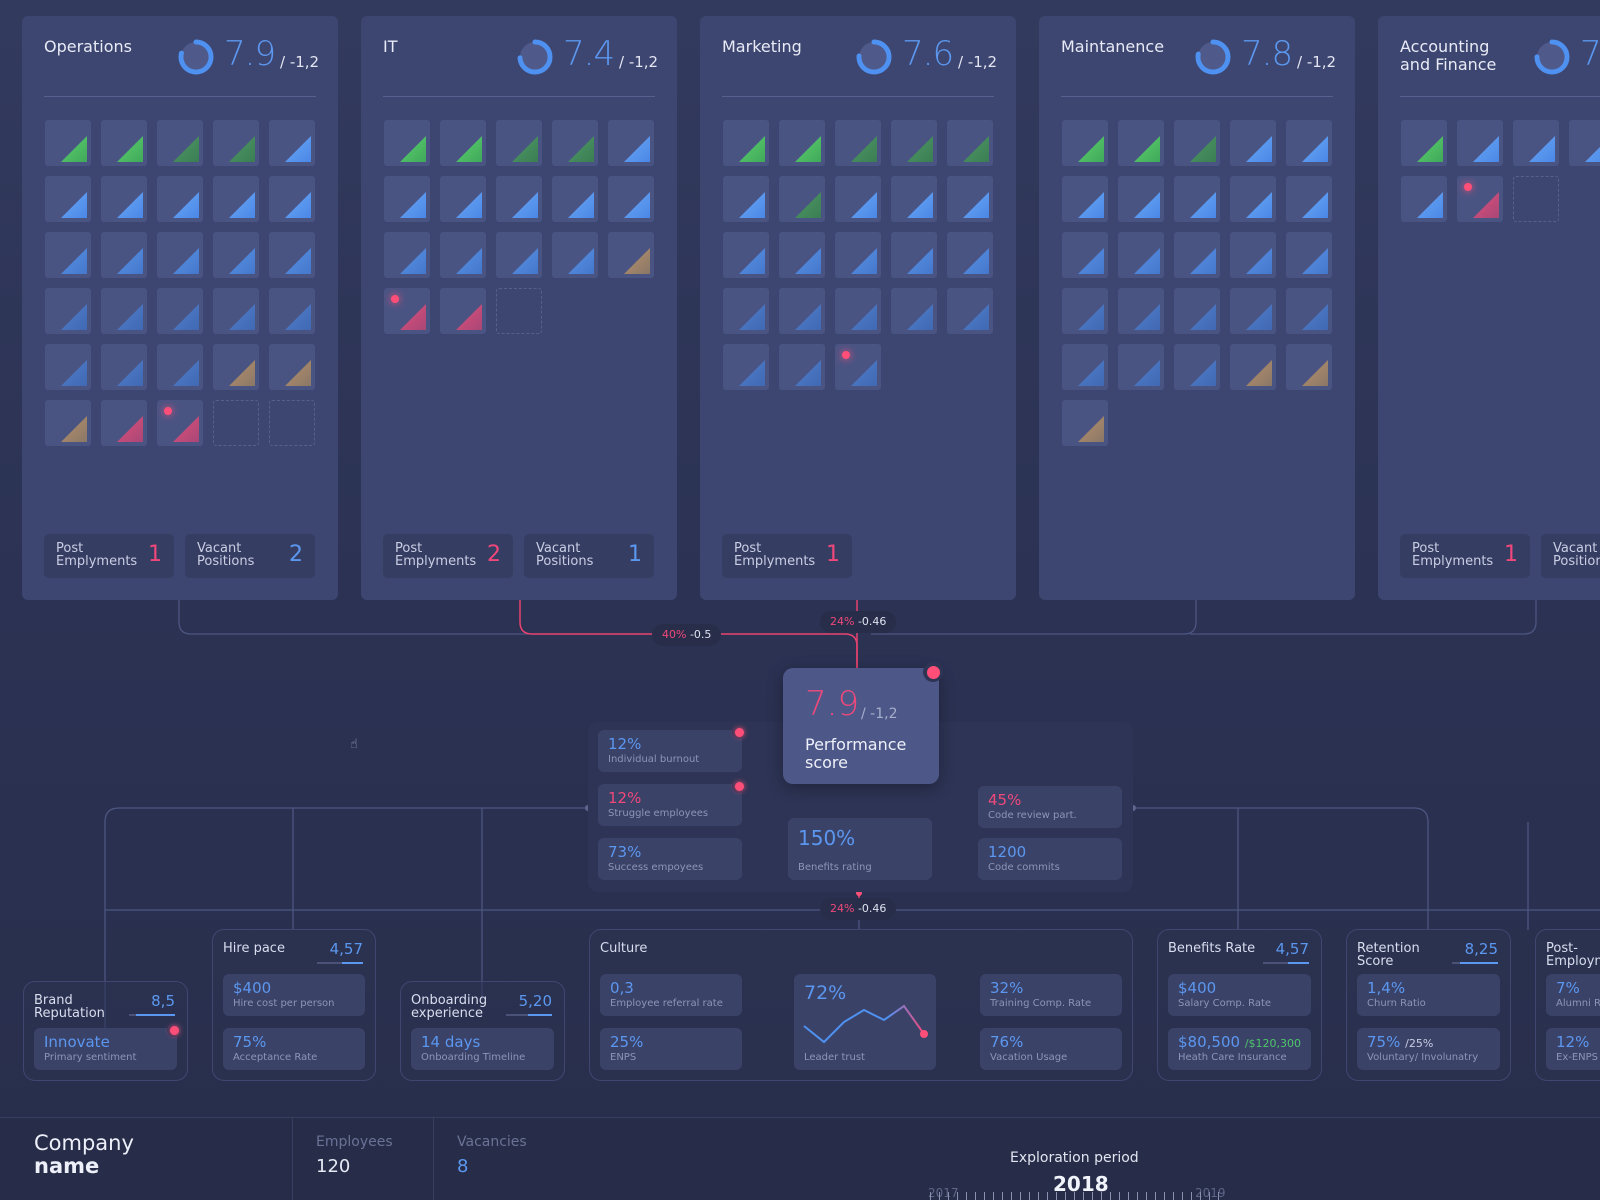 The height and width of the screenshot is (1200, 1600). Describe the element at coordinates (1197, 308) in the screenshot. I see `department-card: Maintanence 7.8 / -1,2` at that location.